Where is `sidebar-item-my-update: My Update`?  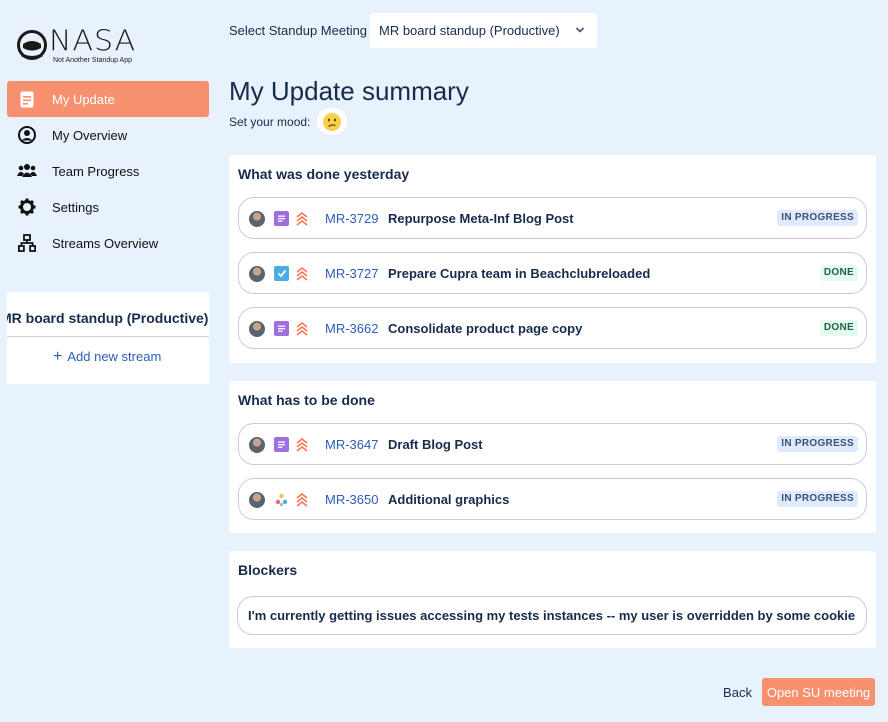
sidebar-item-my-update: My Update is located at coordinates (108, 99).